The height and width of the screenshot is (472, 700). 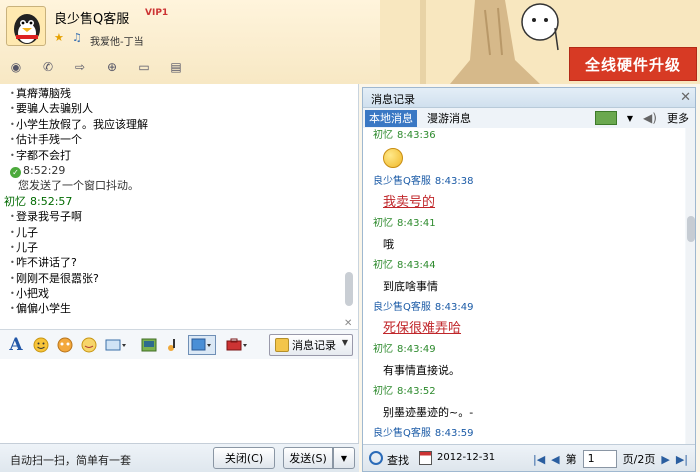 What do you see at coordinates (149, 345) in the screenshot?
I see `image-icon` at bounding box center [149, 345].